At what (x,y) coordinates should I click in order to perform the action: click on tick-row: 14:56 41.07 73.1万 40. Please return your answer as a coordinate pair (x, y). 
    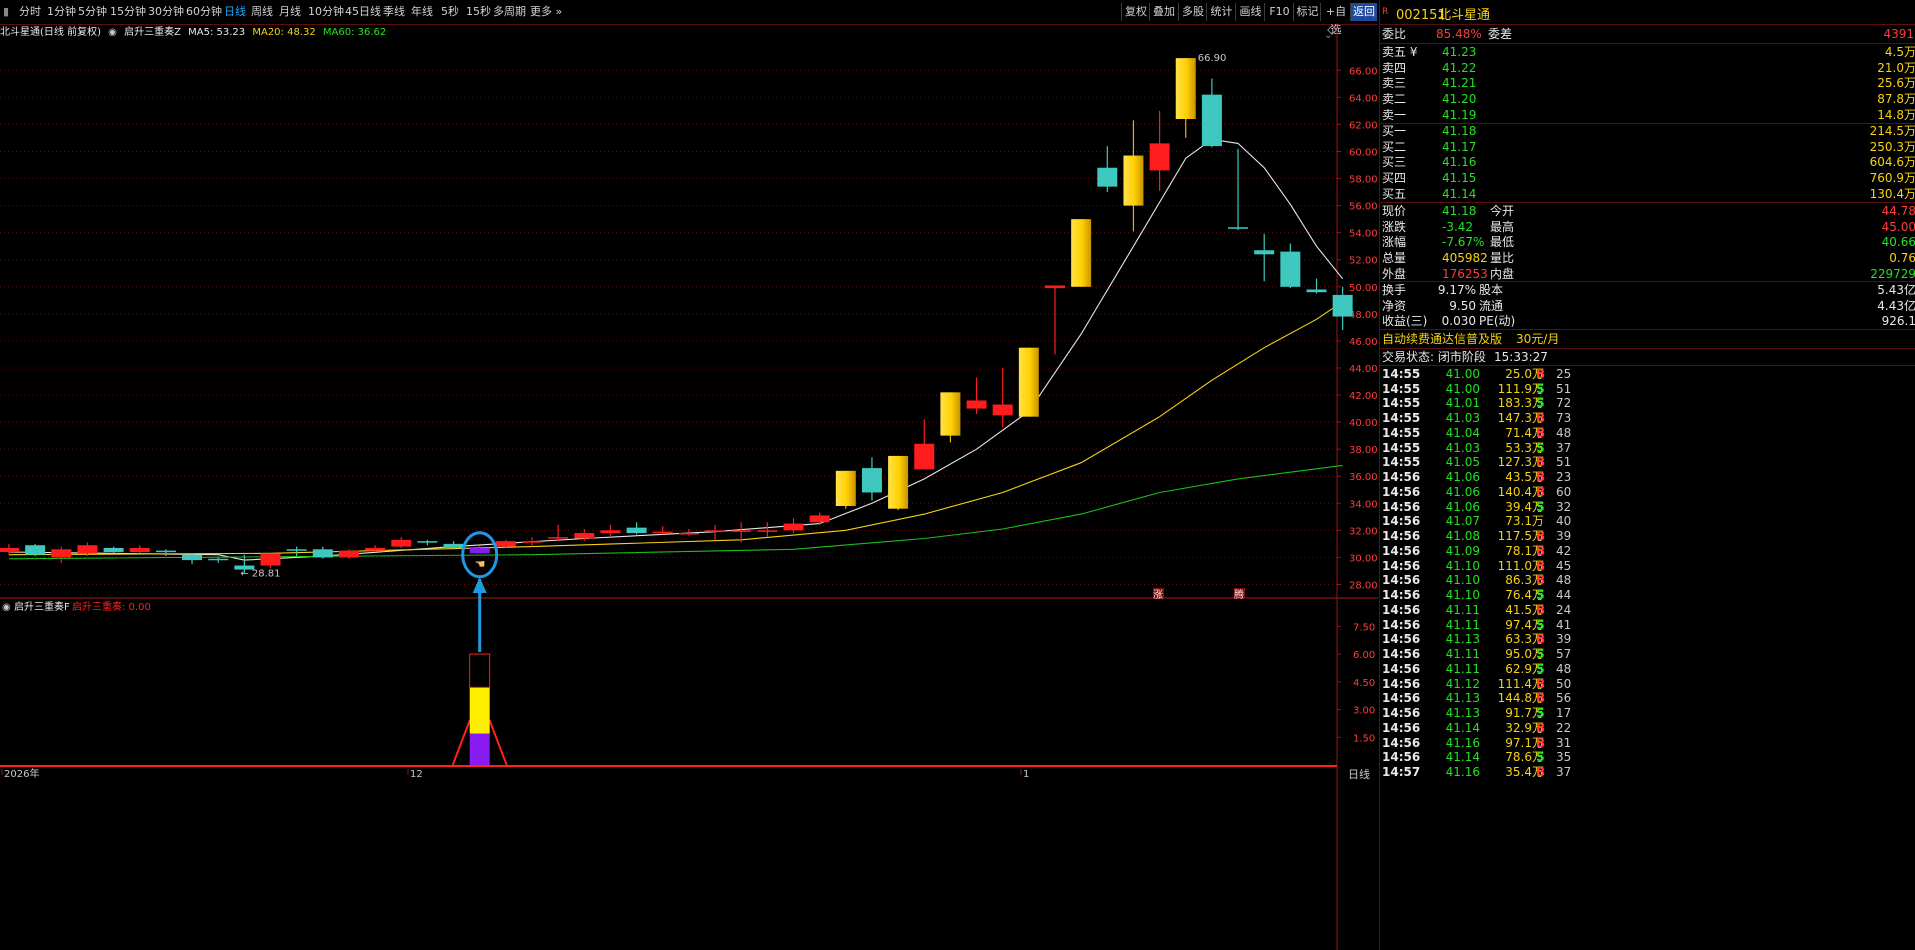
    Looking at the image, I should click on (1647, 521).